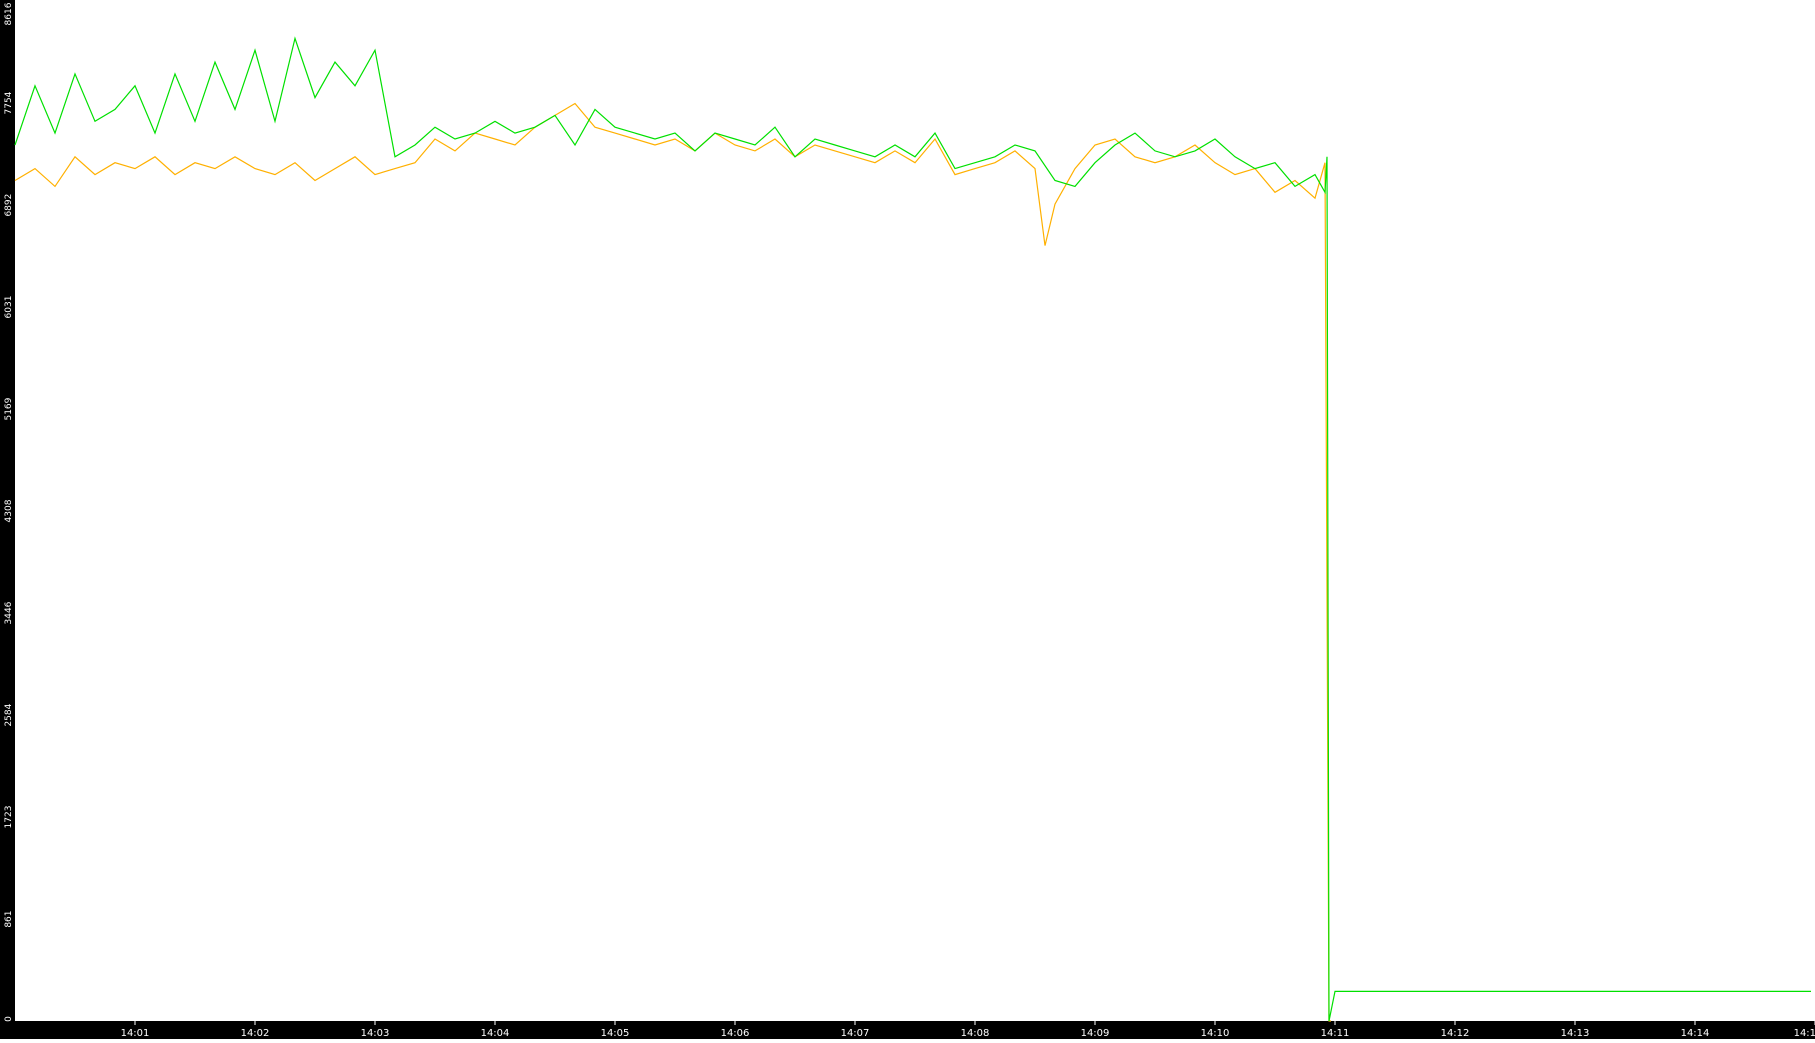 The image size is (1815, 1043). What do you see at coordinates (9, 307) in the screenshot?
I see `y-tick-label: 6031` at bounding box center [9, 307].